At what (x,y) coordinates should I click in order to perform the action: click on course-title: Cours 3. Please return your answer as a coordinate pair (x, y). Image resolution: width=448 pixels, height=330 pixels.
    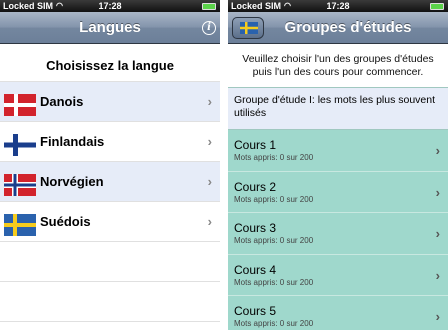
    Looking at the image, I should click on (255, 228).